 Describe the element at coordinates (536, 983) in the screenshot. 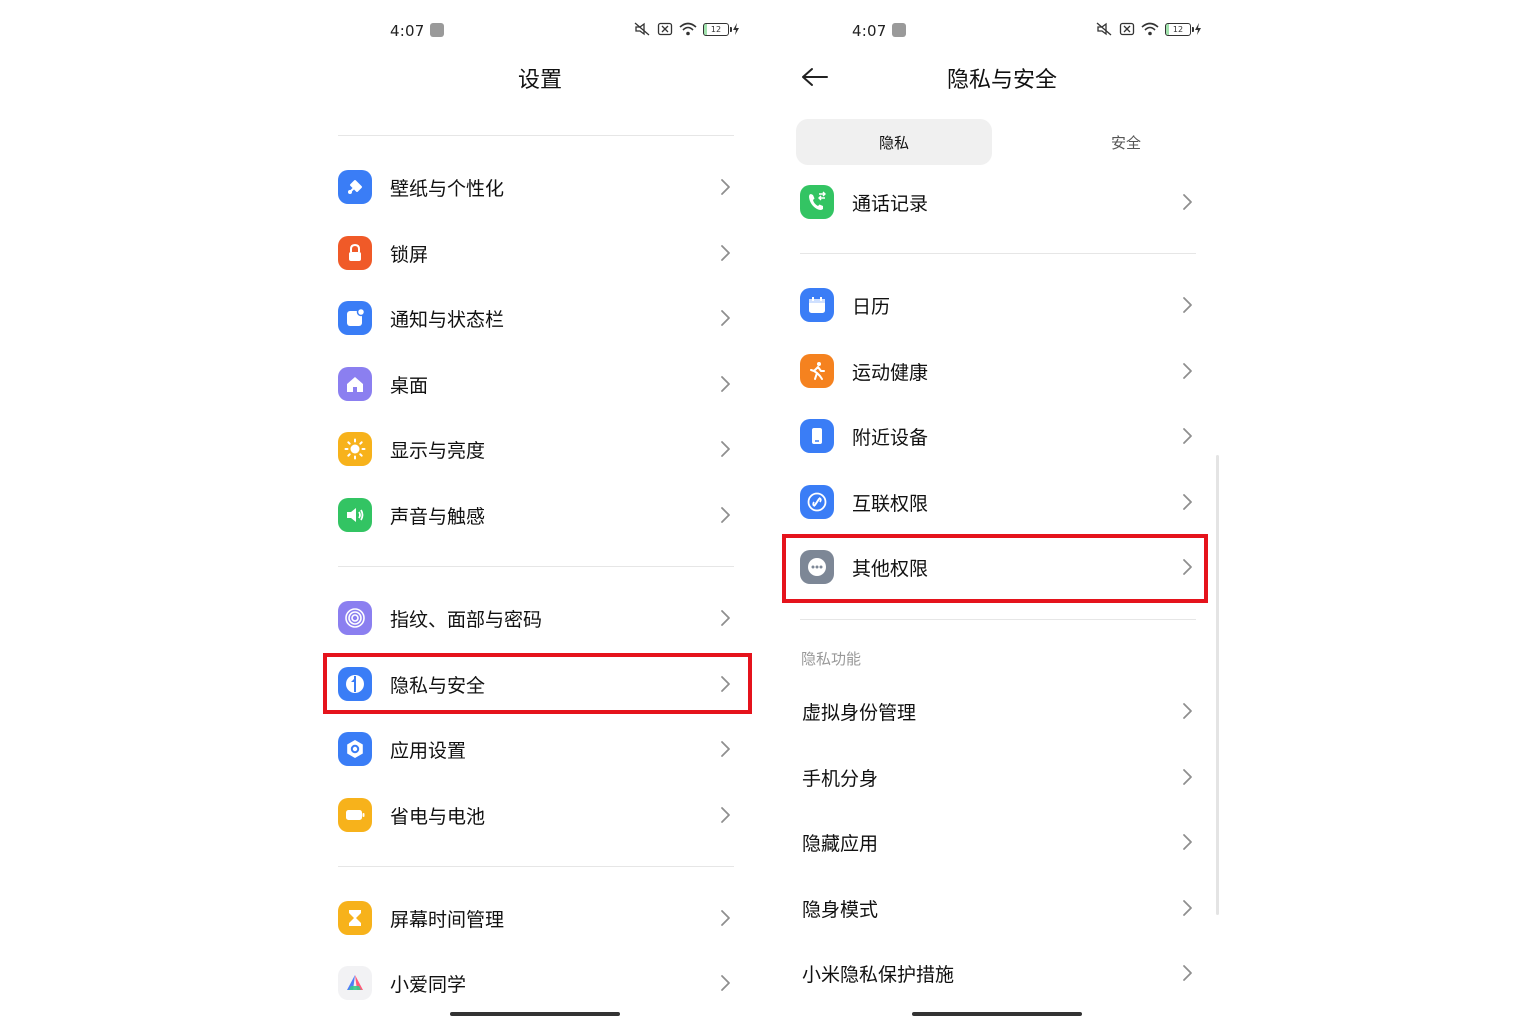

I see `settings-item-xiaoai: 小爱同学` at that location.